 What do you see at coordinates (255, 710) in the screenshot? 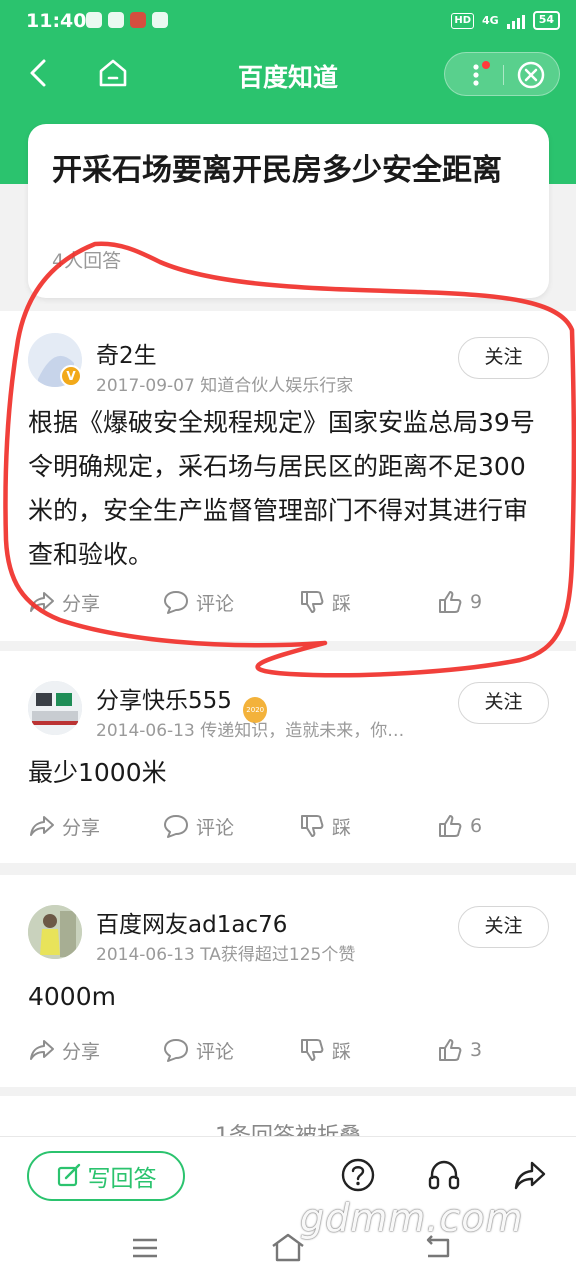
I see `medal-year: 2020` at bounding box center [255, 710].